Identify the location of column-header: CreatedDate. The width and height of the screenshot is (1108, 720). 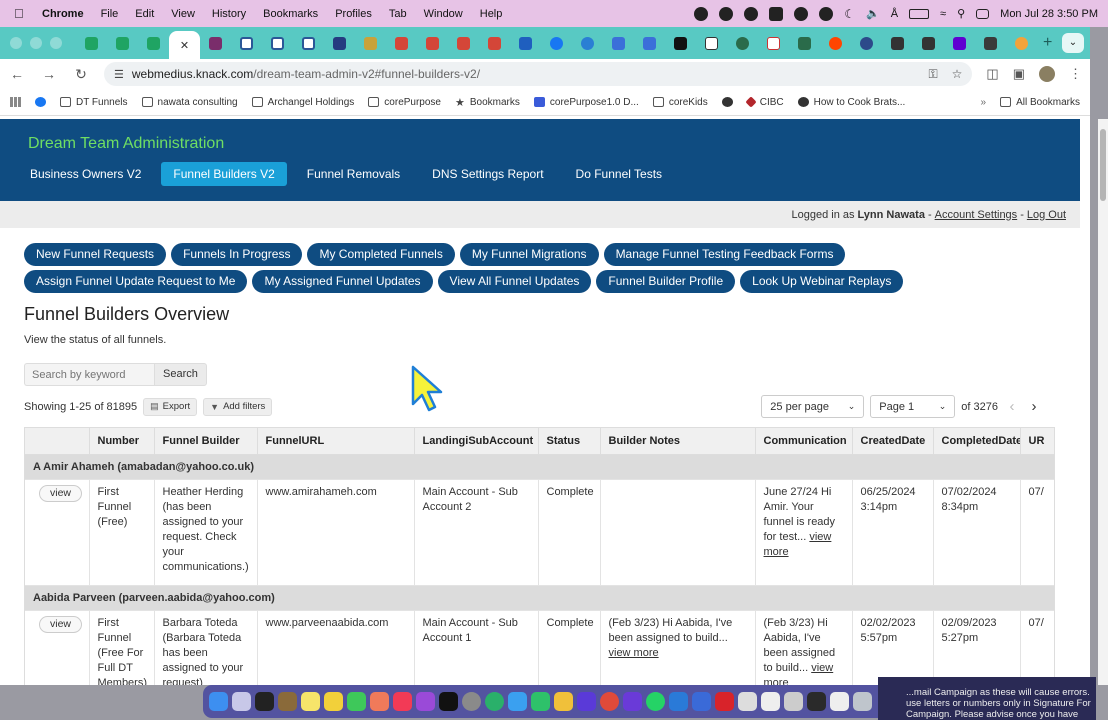
(893, 441).